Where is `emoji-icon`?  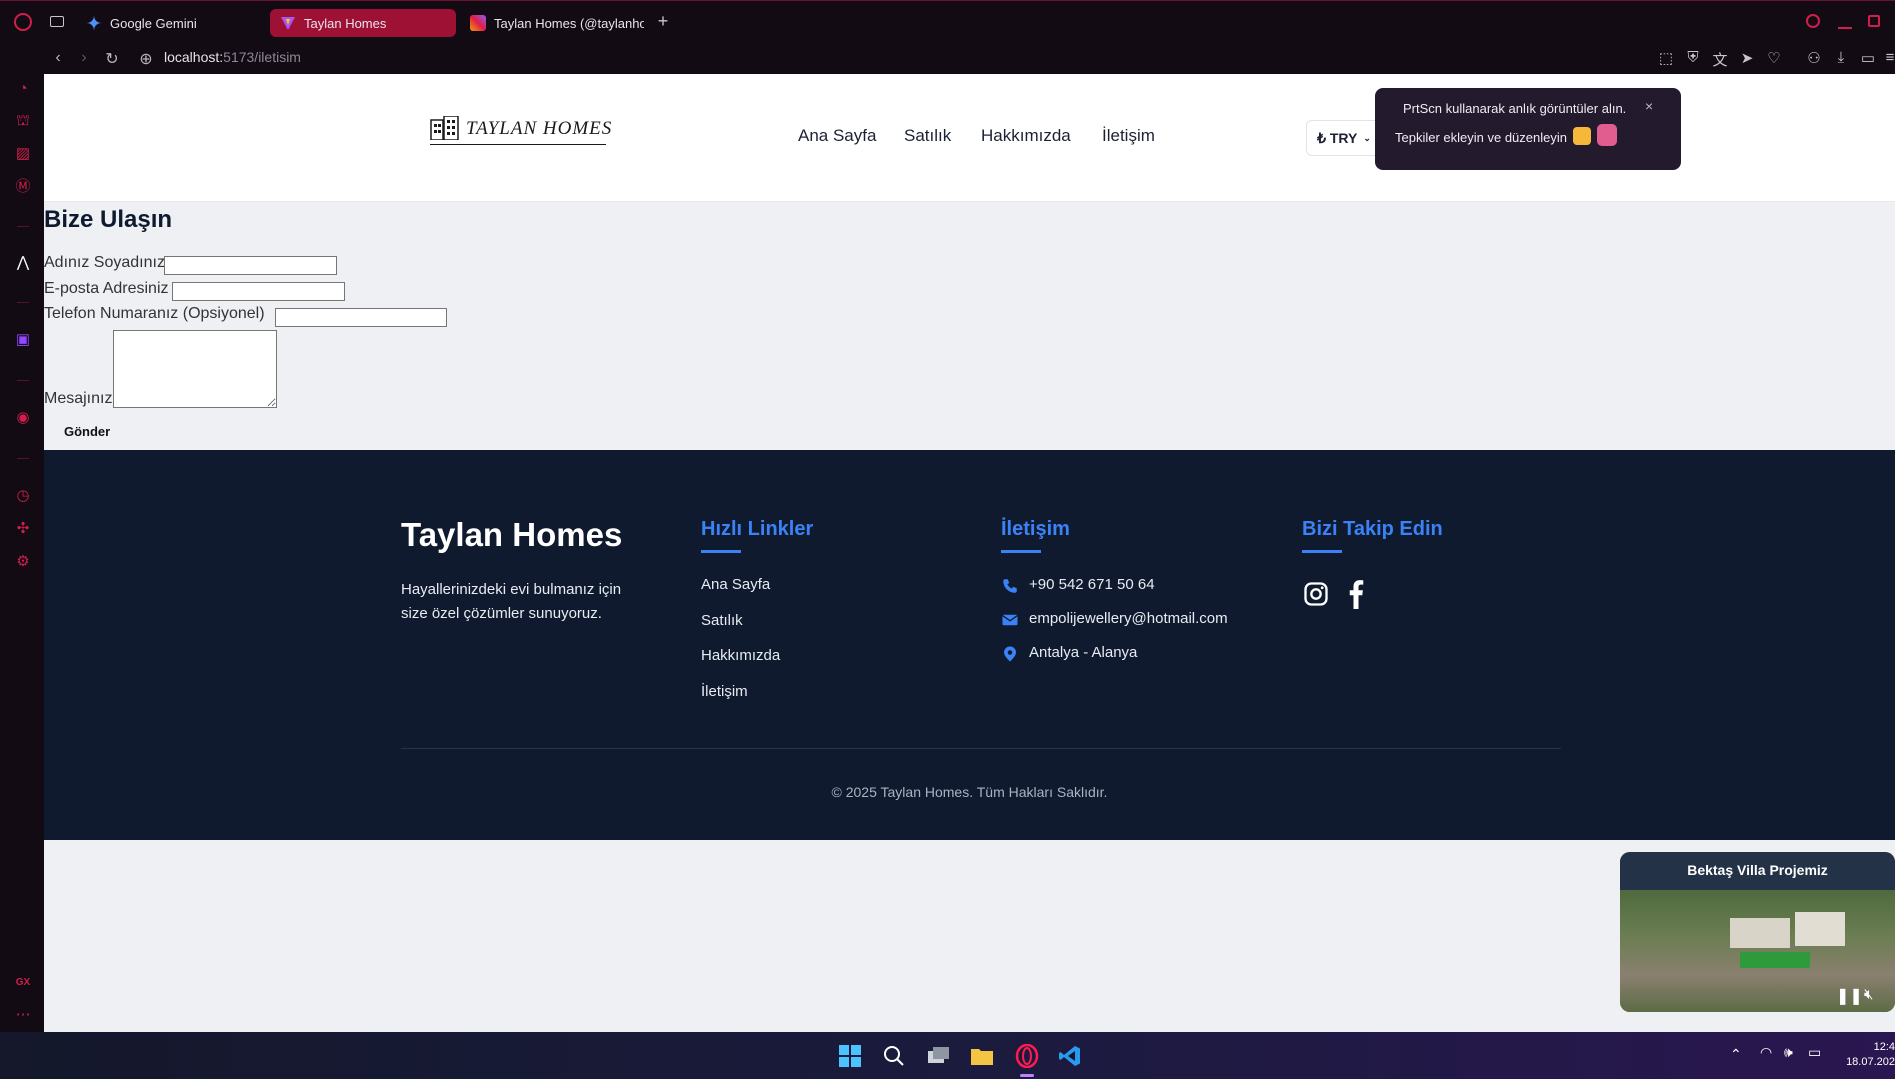
emoji-icon is located at coordinates (1582, 136).